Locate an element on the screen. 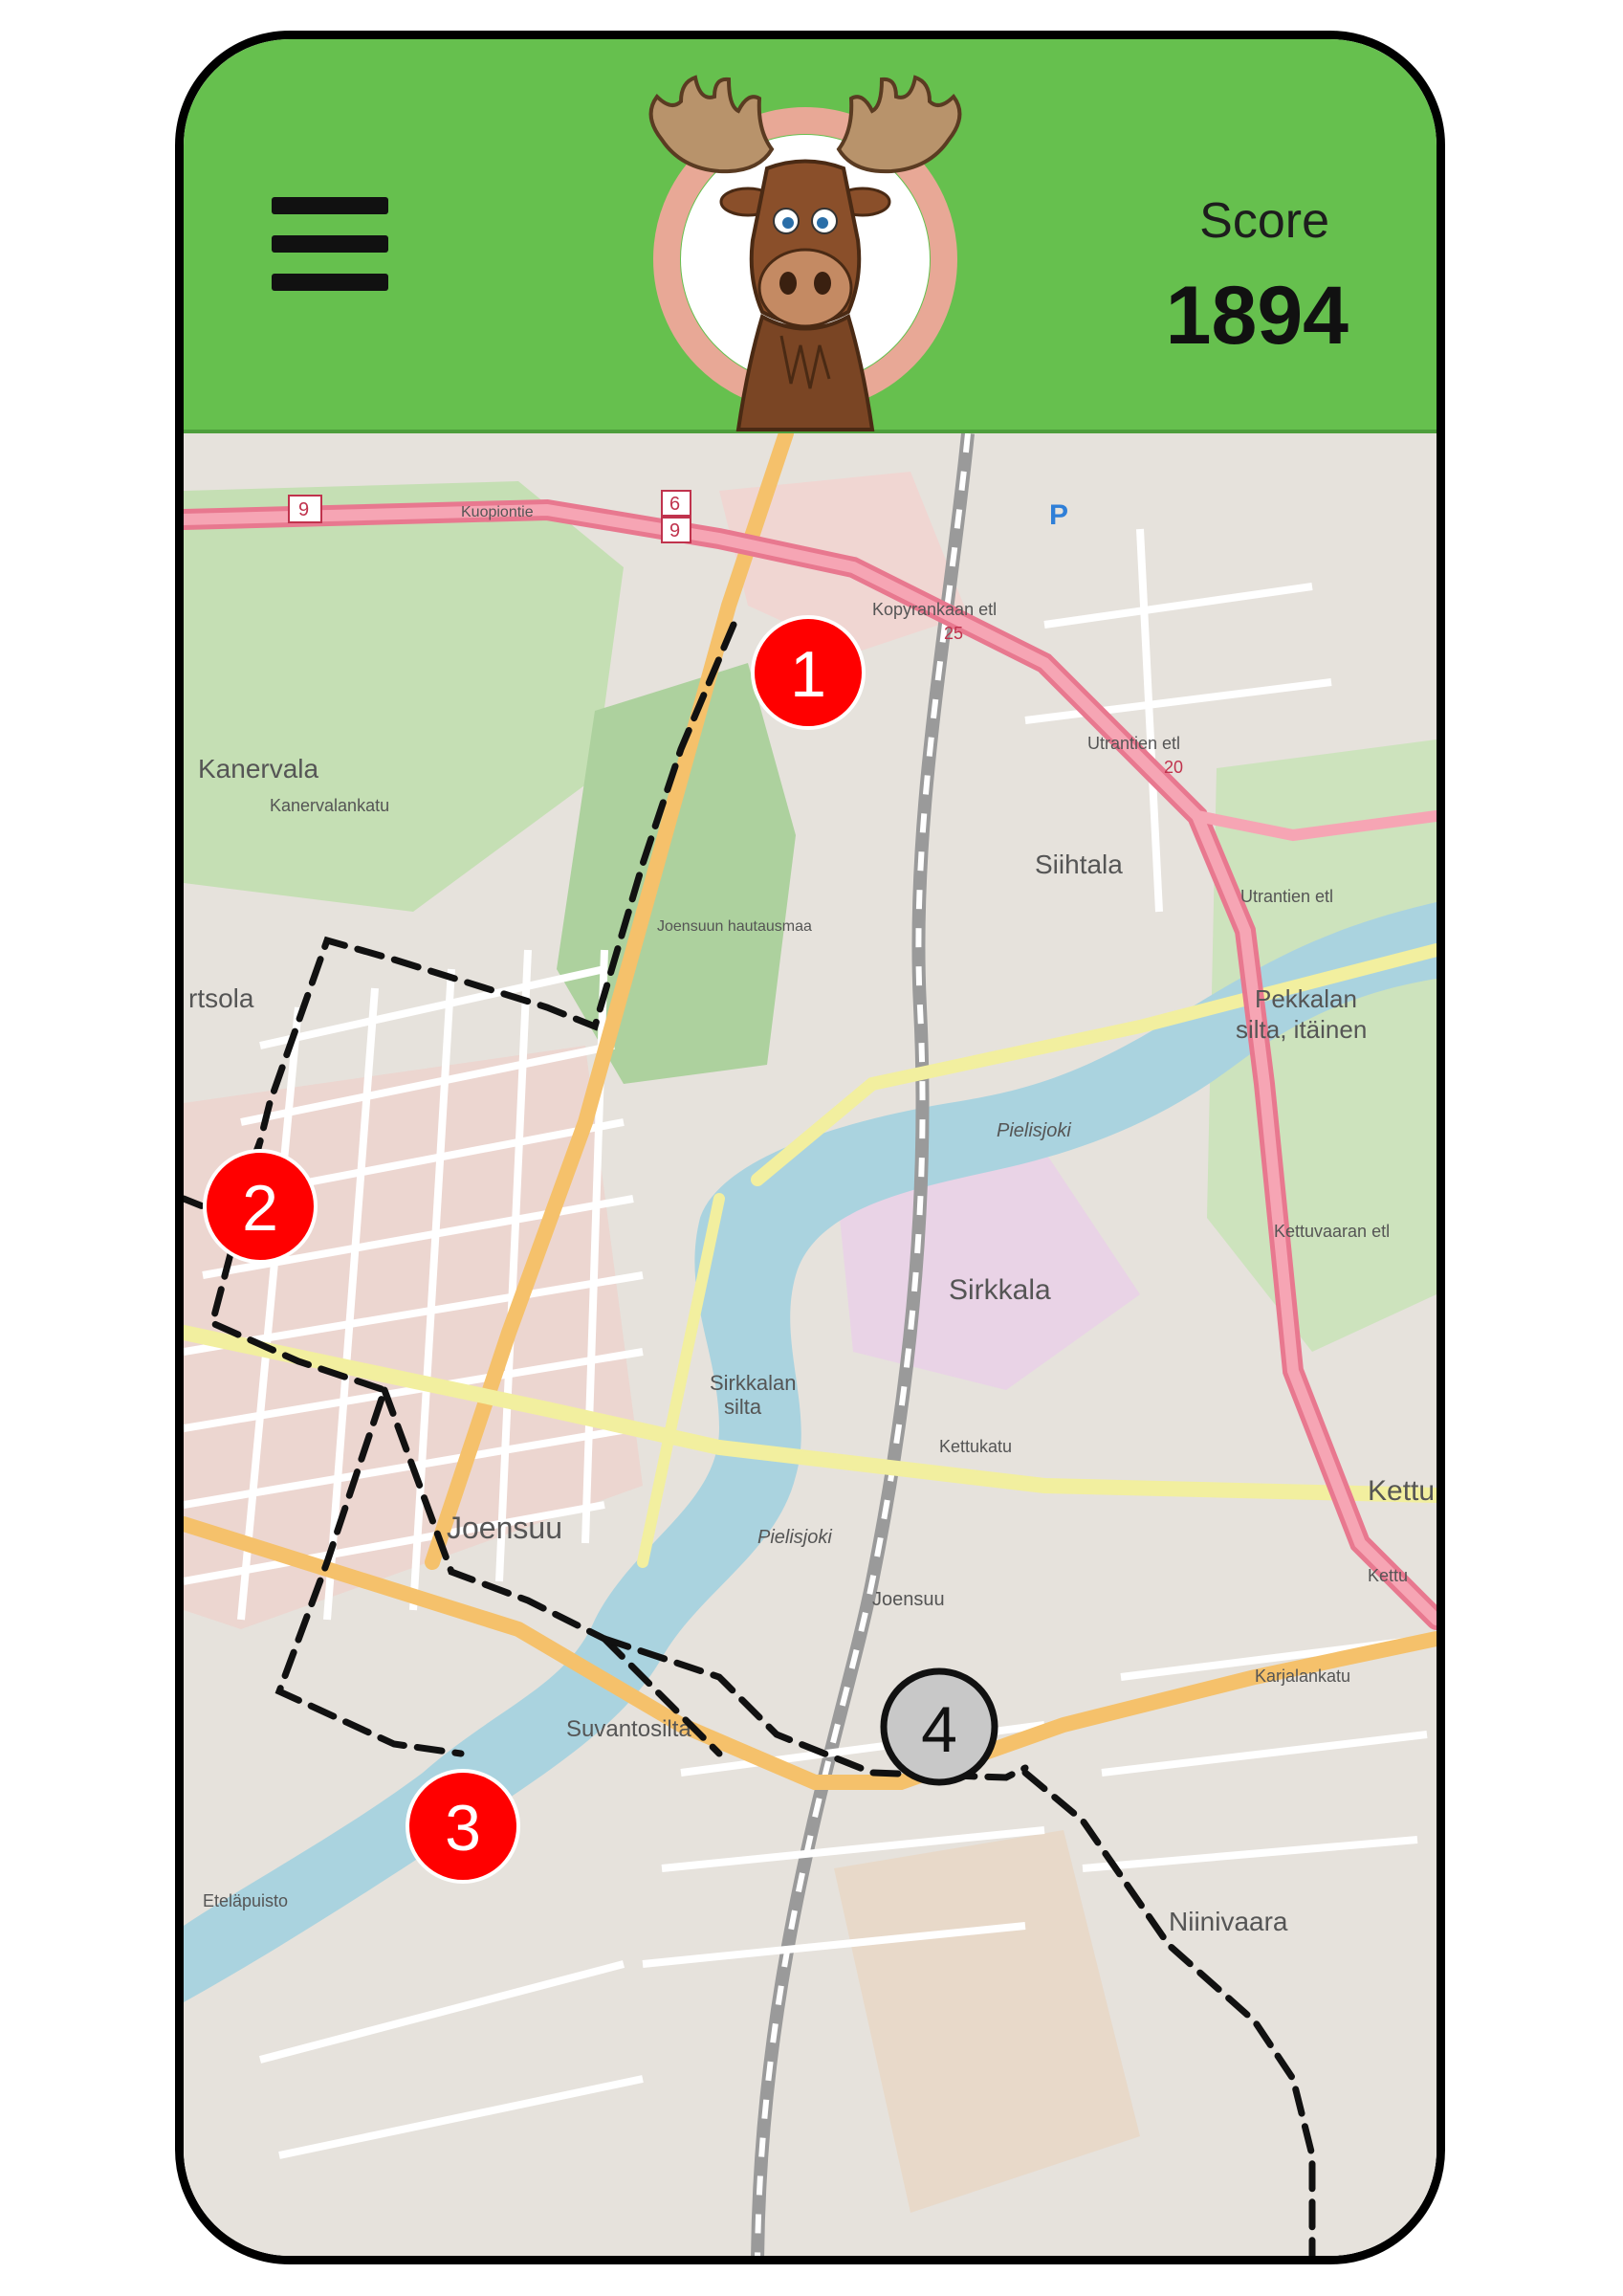 This screenshot has width=1623, height=2296. label-otsola: rtsola is located at coordinates (221, 998).